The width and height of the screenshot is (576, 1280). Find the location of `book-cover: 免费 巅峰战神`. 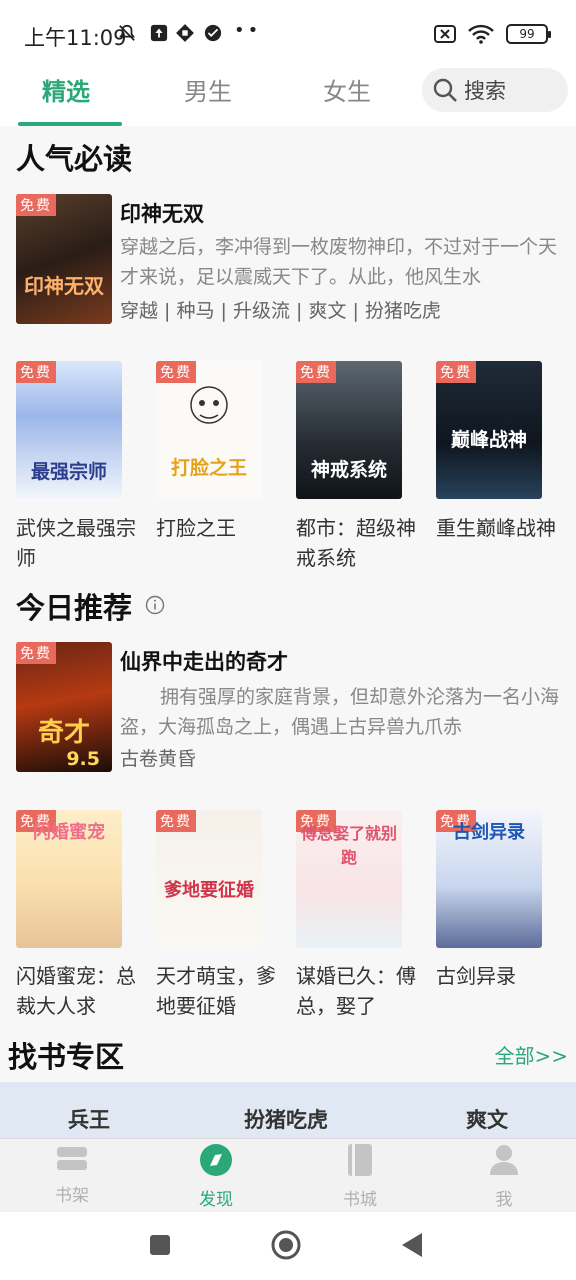

book-cover: 免费 巅峰战神 is located at coordinates (489, 430).